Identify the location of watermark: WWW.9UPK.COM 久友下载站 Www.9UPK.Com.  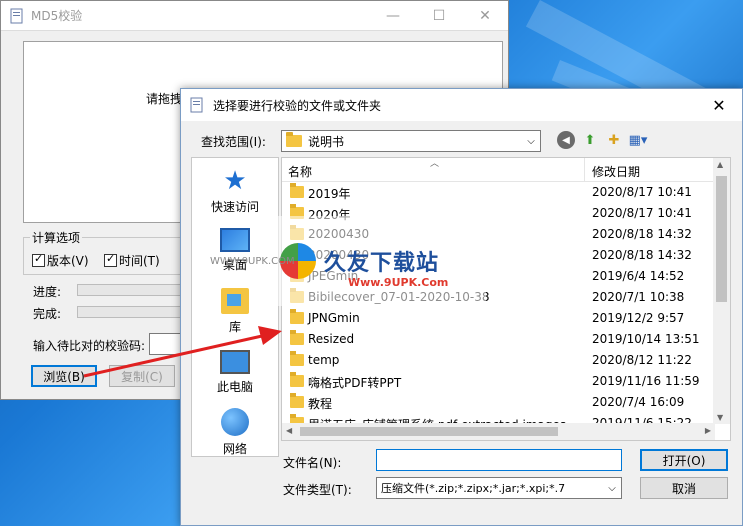
(348, 261).